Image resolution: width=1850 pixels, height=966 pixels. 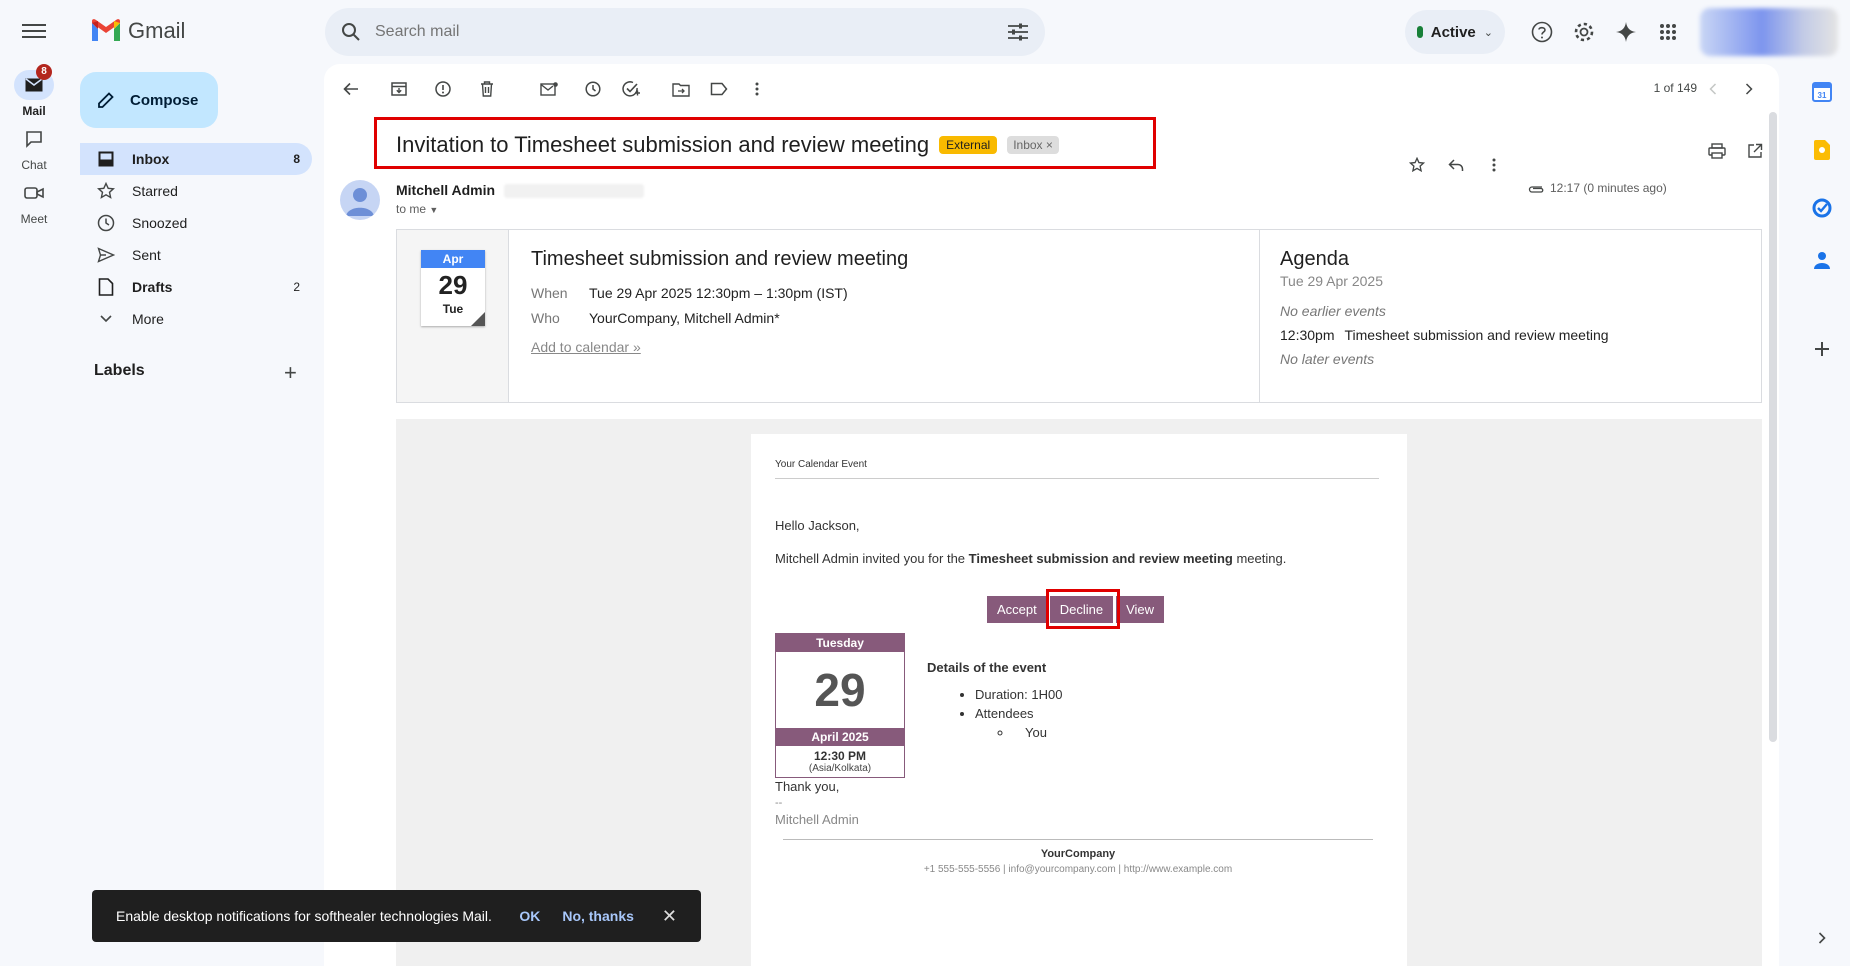 I want to click on agenda-title: Agenda, so click(x=1314, y=259).